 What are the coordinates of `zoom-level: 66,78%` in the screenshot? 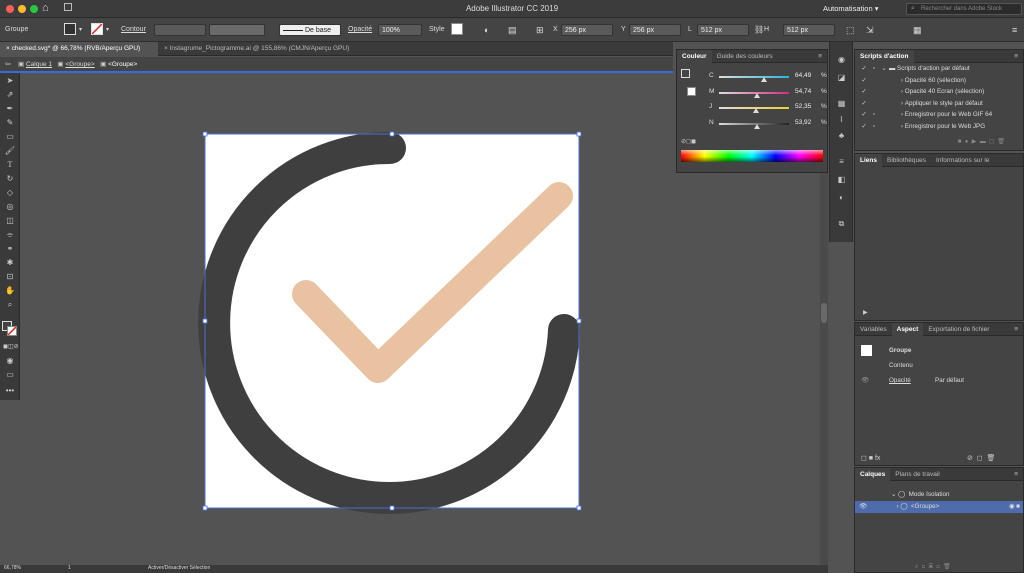 It's located at (12, 568).